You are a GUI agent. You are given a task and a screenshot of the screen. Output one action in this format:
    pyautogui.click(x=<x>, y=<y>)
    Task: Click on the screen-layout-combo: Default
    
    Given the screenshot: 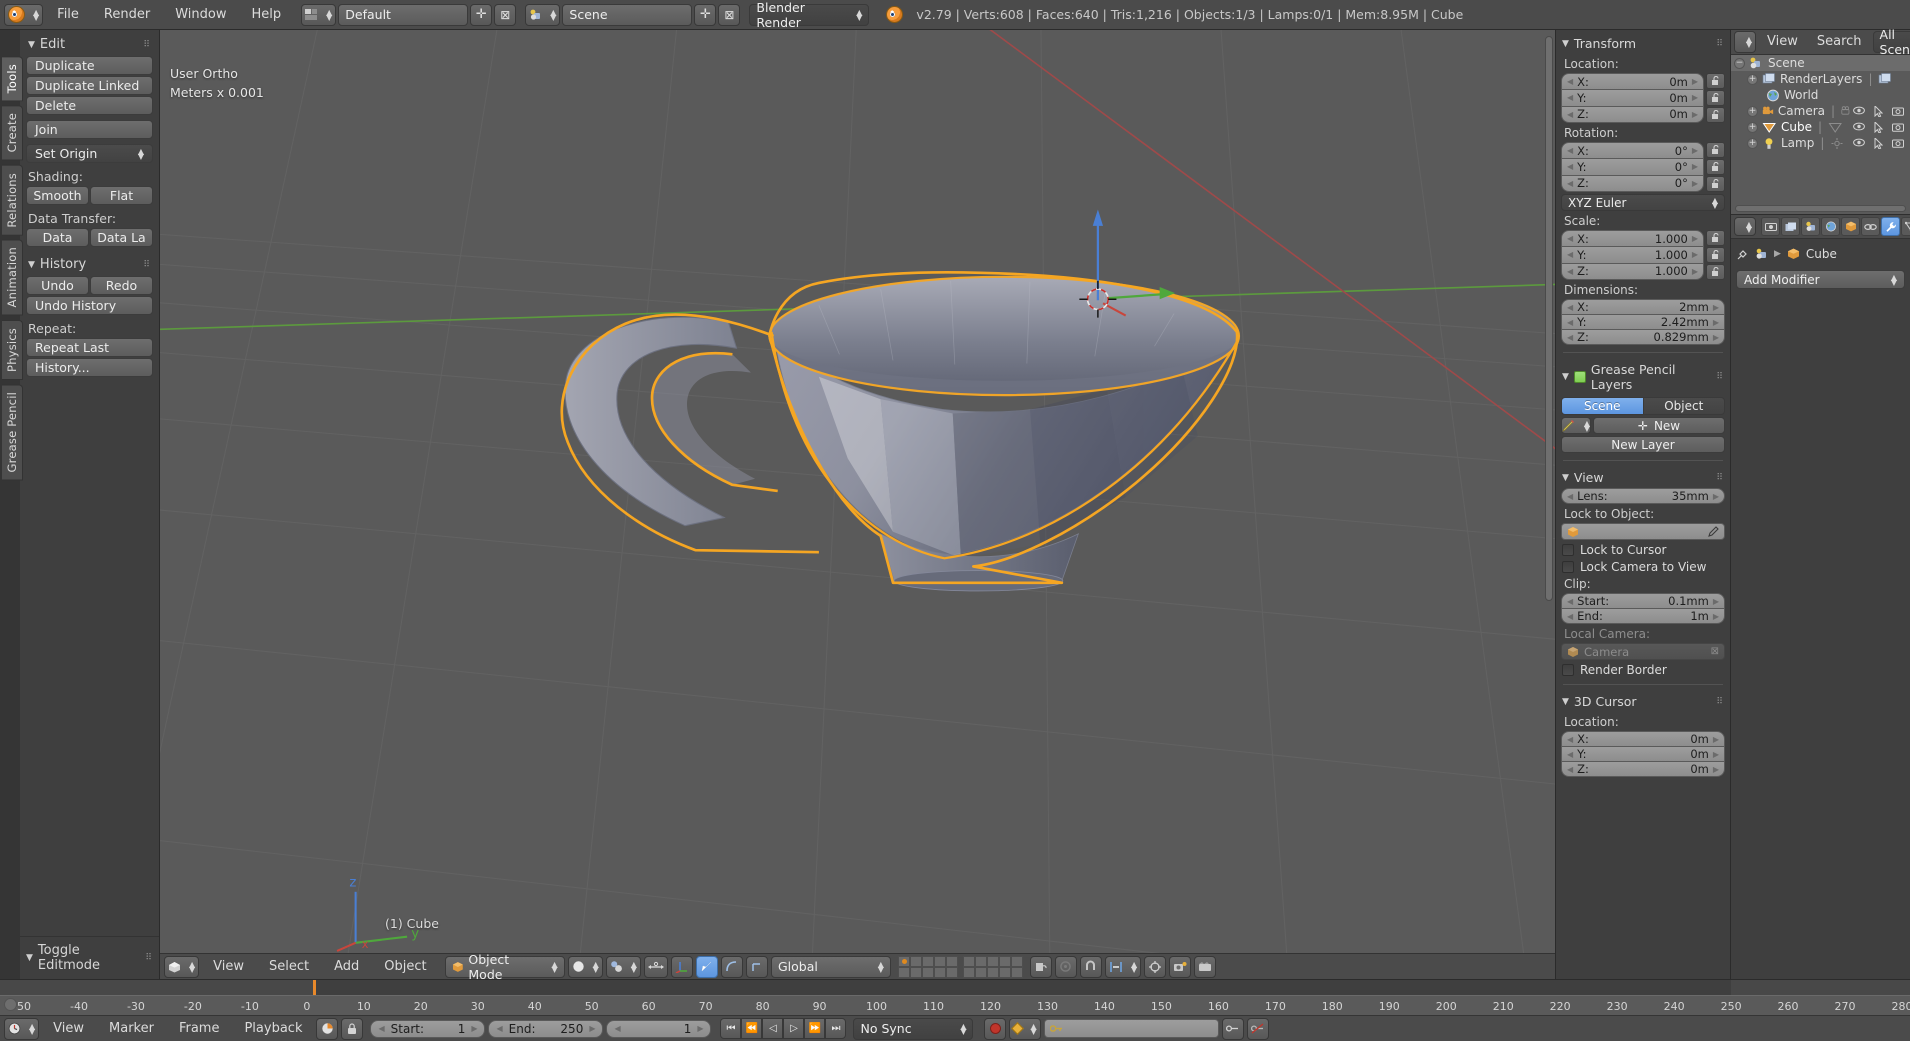 What is the action you would take?
    pyautogui.click(x=403, y=14)
    